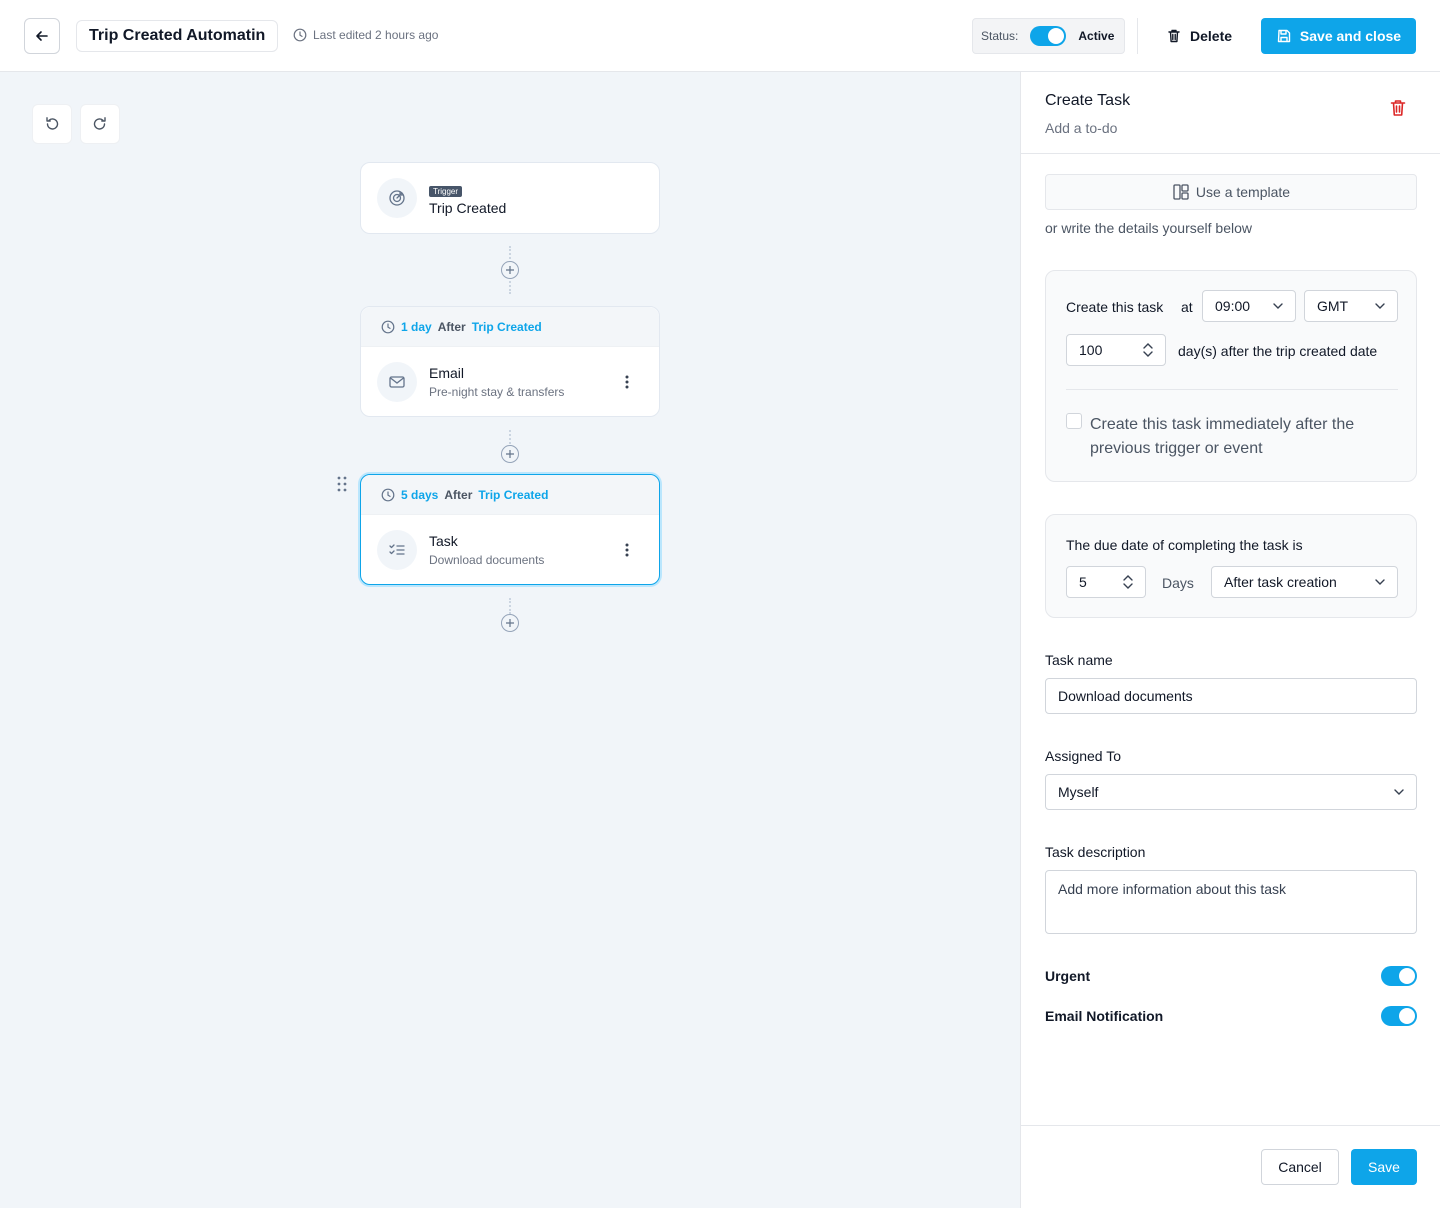  What do you see at coordinates (1095, 852) in the screenshot?
I see `task-description-label: Task description` at bounding box center [1095, 852].